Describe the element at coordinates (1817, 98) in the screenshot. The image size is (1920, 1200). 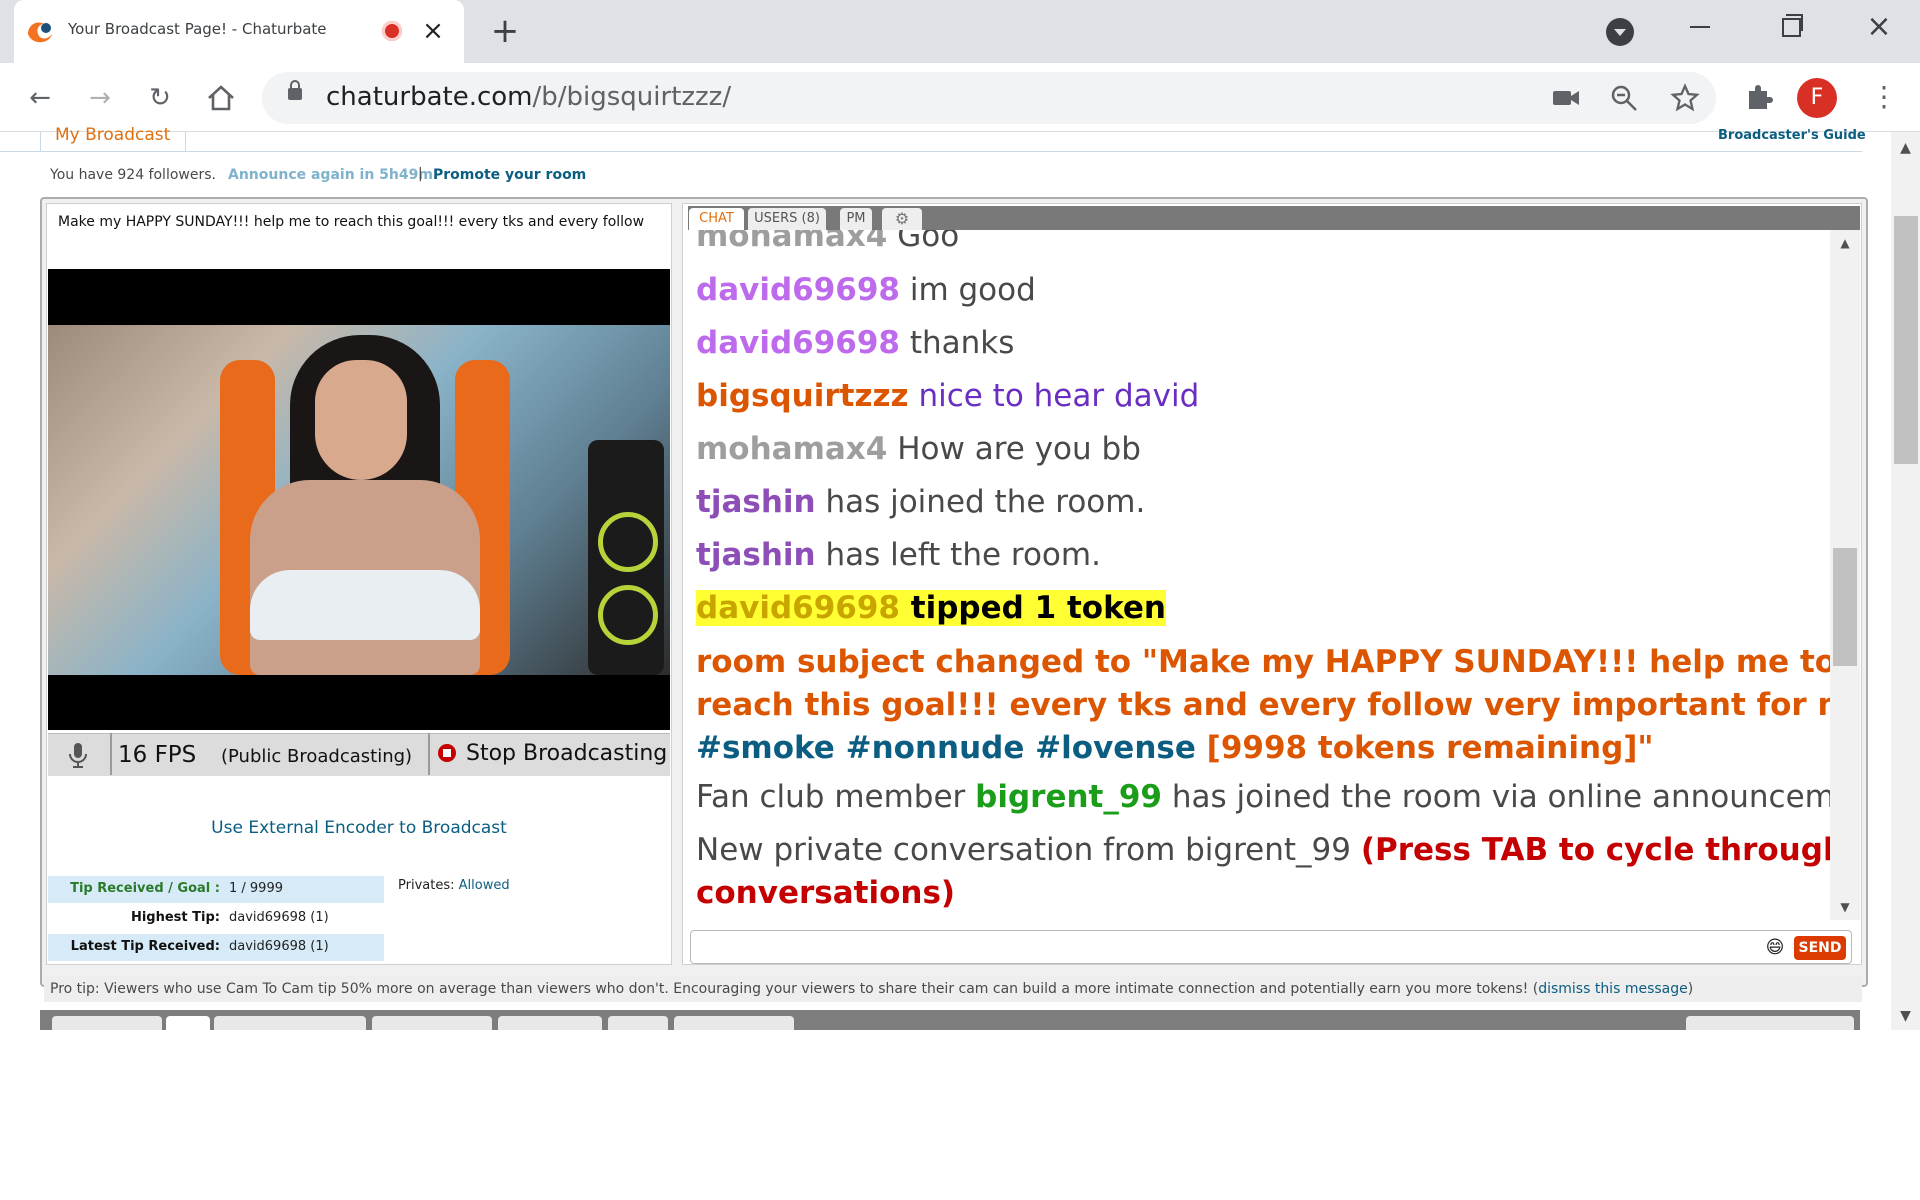
I see `profile-avatar: F` at that location.